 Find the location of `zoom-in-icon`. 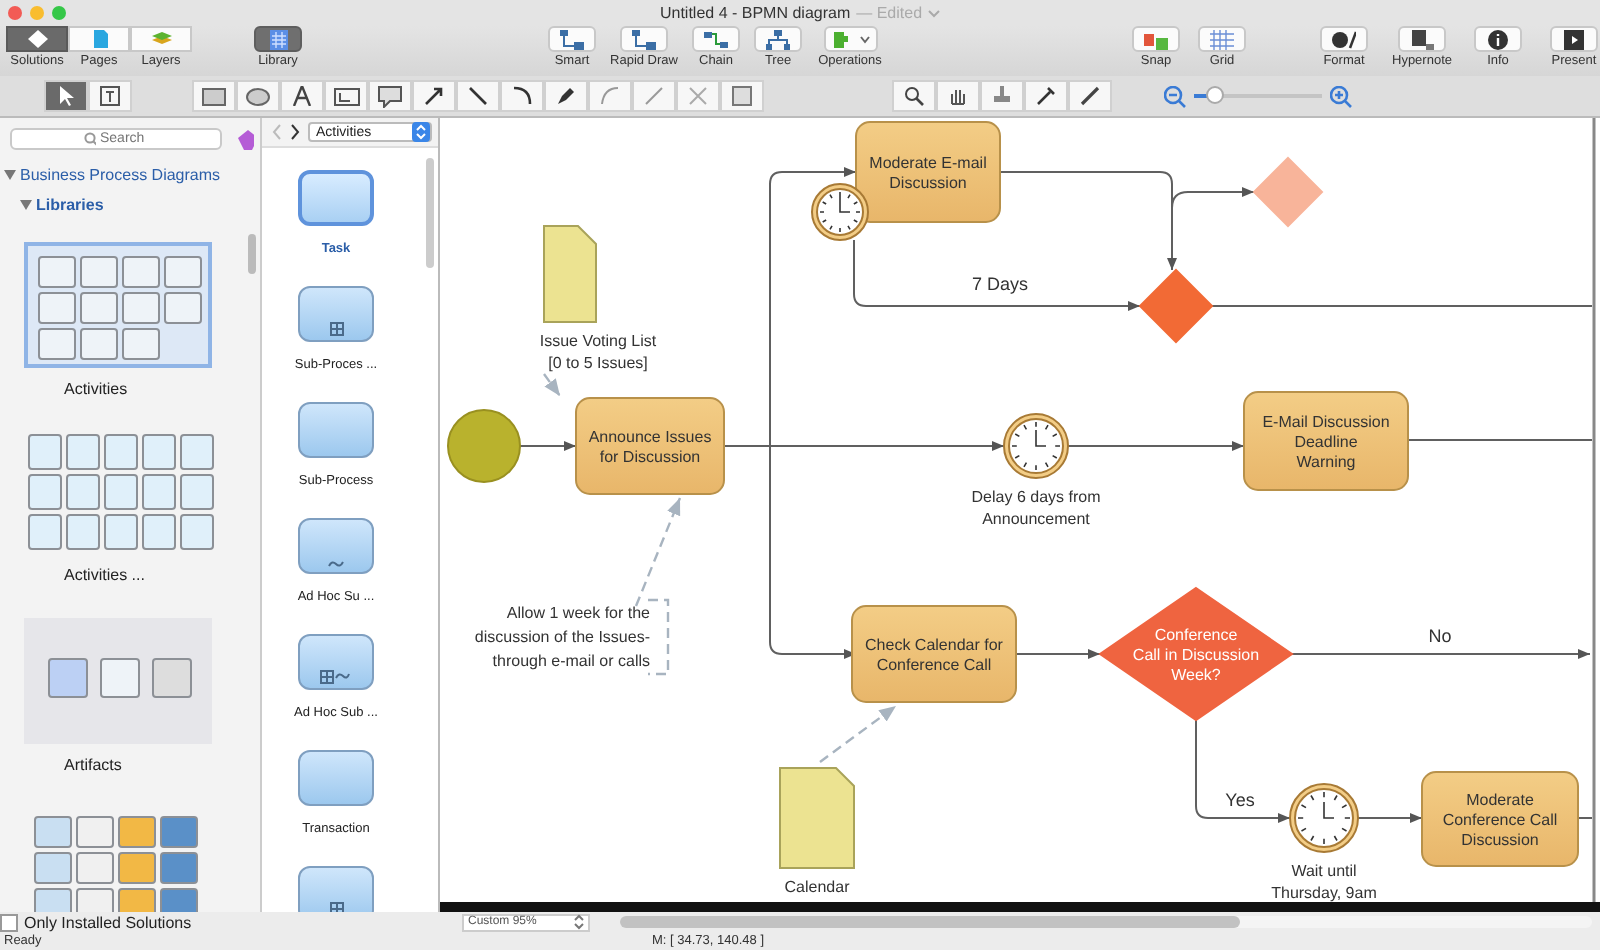

zoom-in-icon is located at coordinates (1341, 96).